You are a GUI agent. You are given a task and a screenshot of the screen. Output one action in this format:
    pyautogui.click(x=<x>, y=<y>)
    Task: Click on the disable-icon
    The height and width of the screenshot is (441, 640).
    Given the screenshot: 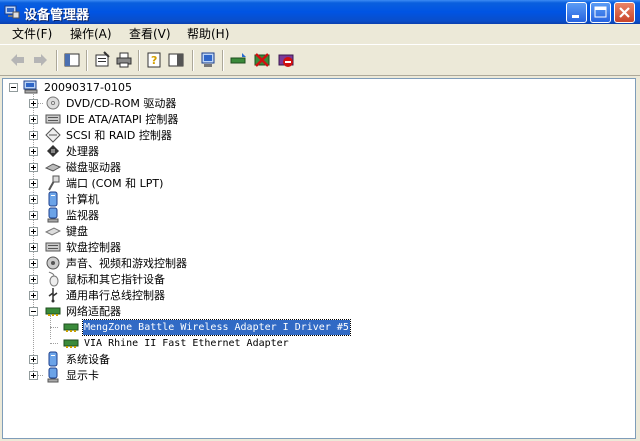 What is the action you would take?
    pyautogui.click(x=286, y=60)
    